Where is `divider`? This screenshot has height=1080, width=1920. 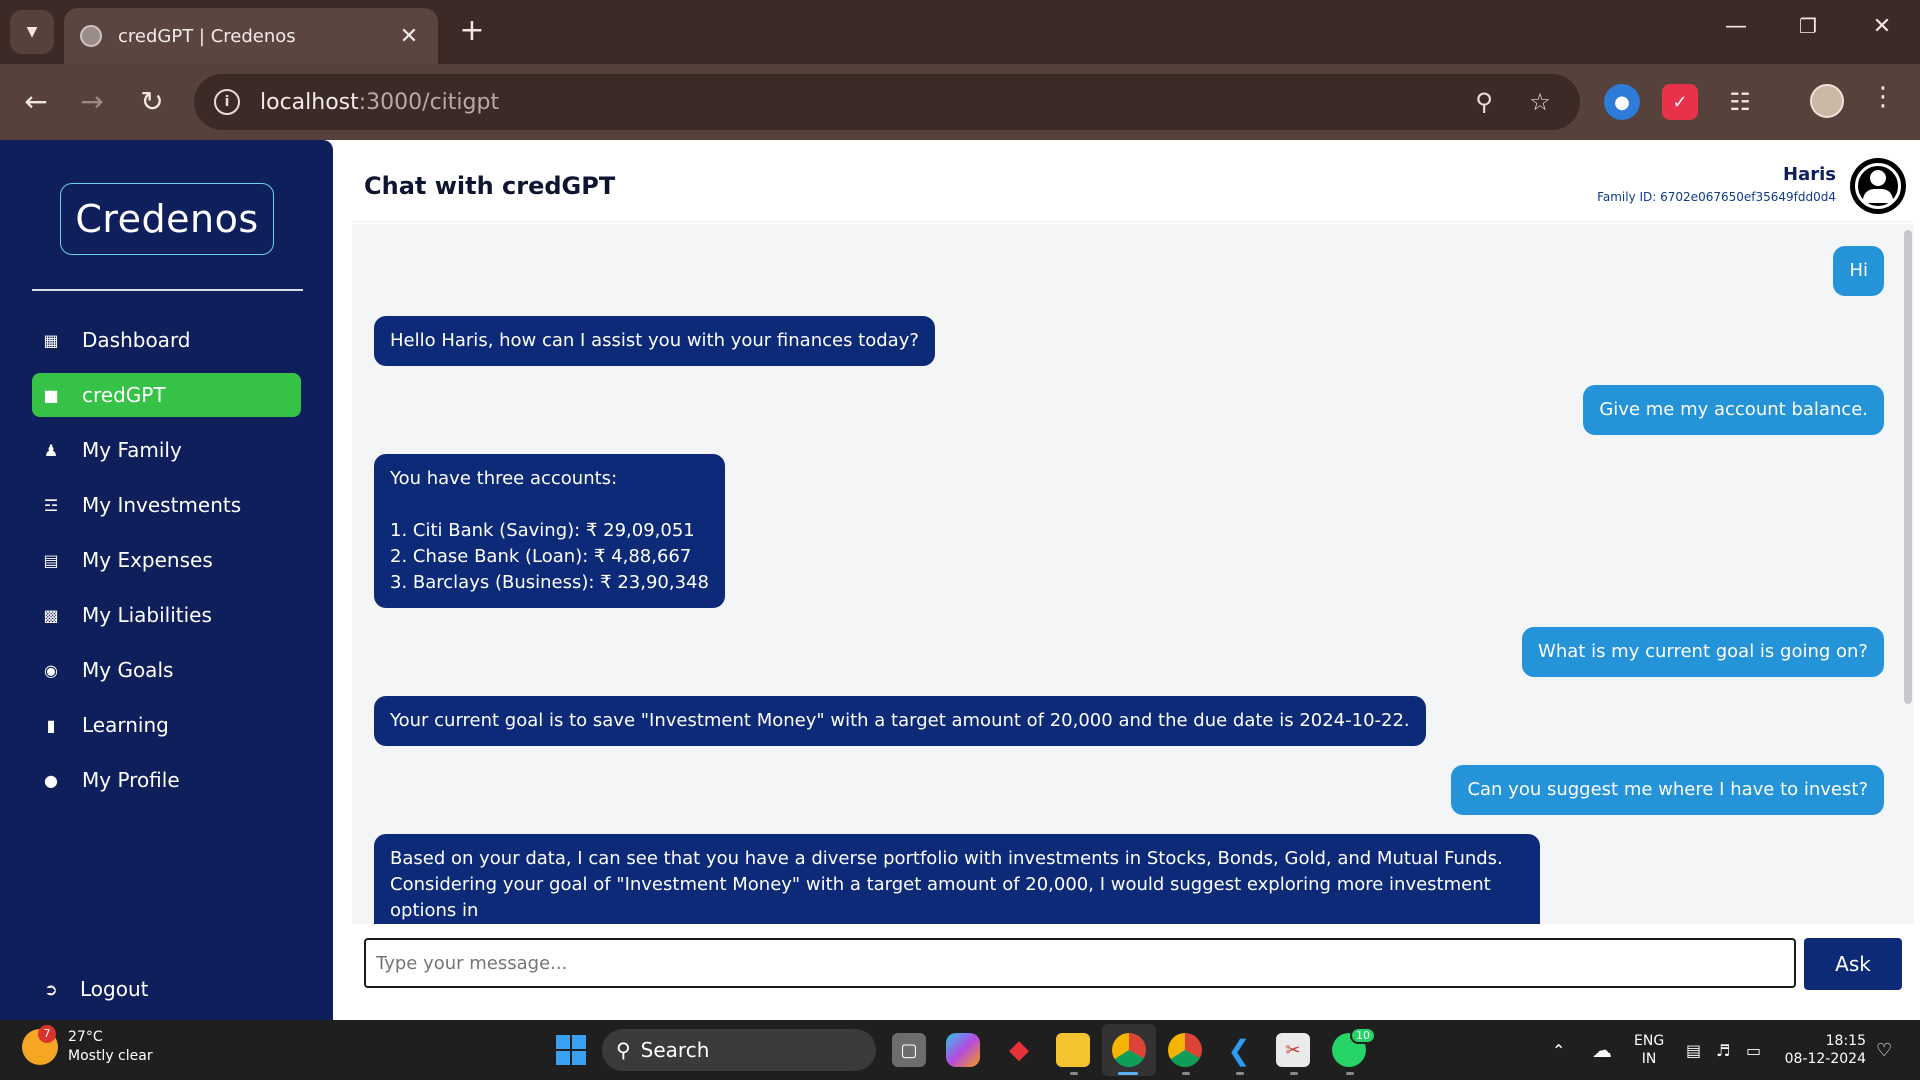
divider is located at coordinates (167, 290).